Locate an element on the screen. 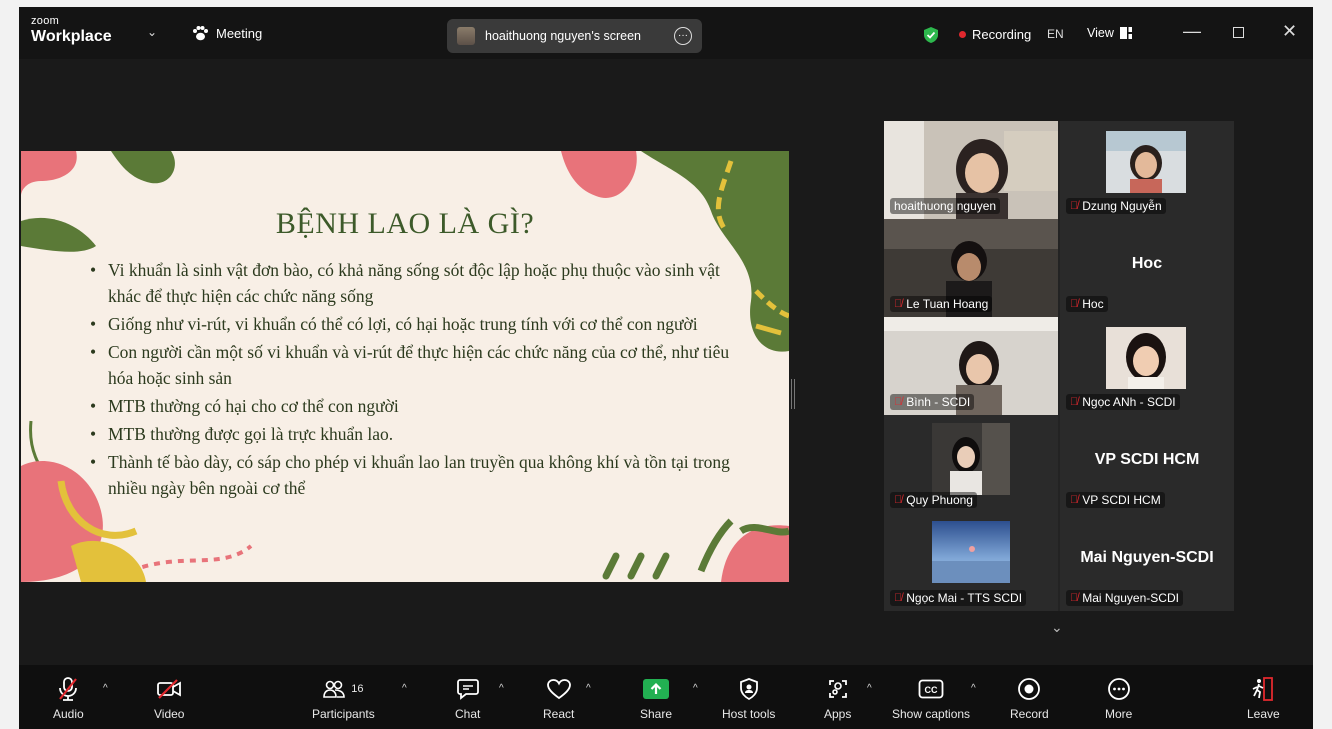 This screenshot has width=1332, height=729. participant-tile: hoaithuong nguyen is located at coordinates (971, 170).